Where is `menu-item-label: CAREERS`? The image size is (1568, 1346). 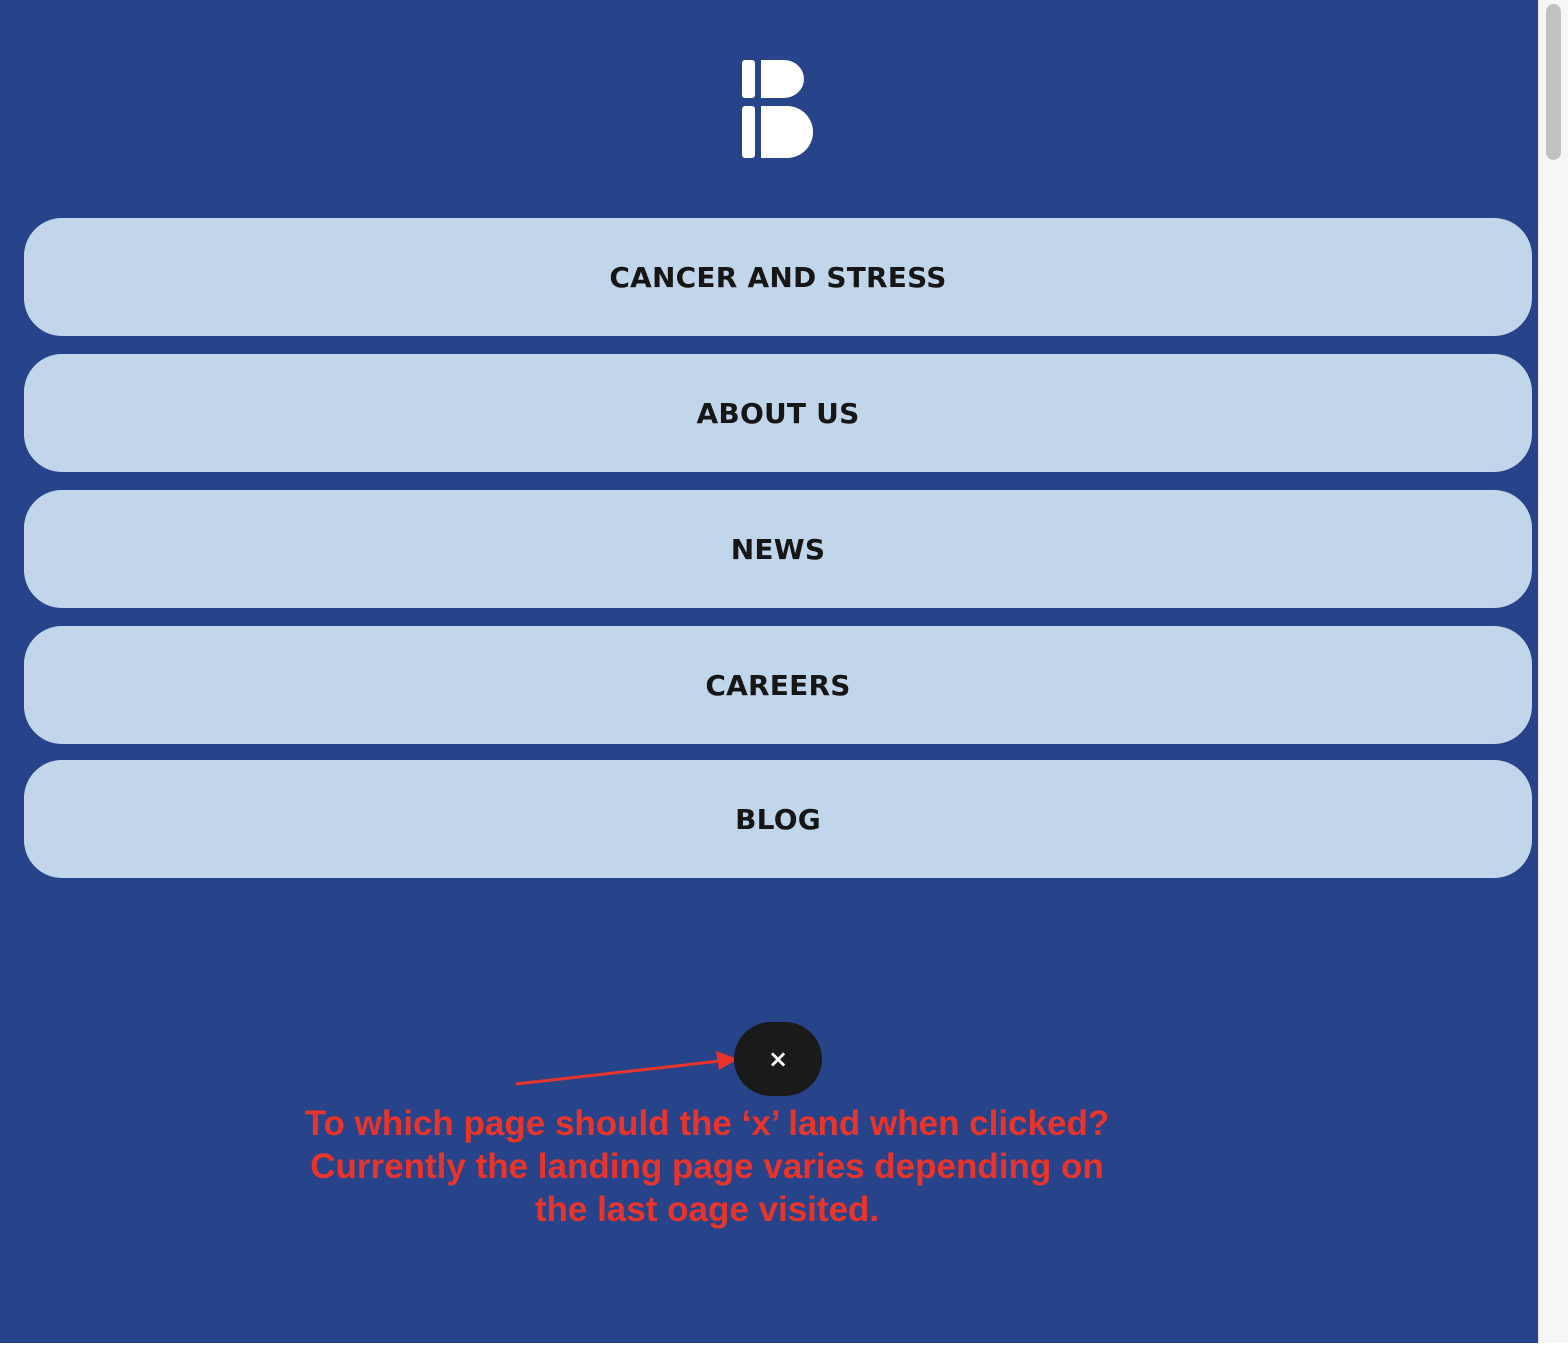 menu-item-label: CAREERS is located at coordinates (778, 685).